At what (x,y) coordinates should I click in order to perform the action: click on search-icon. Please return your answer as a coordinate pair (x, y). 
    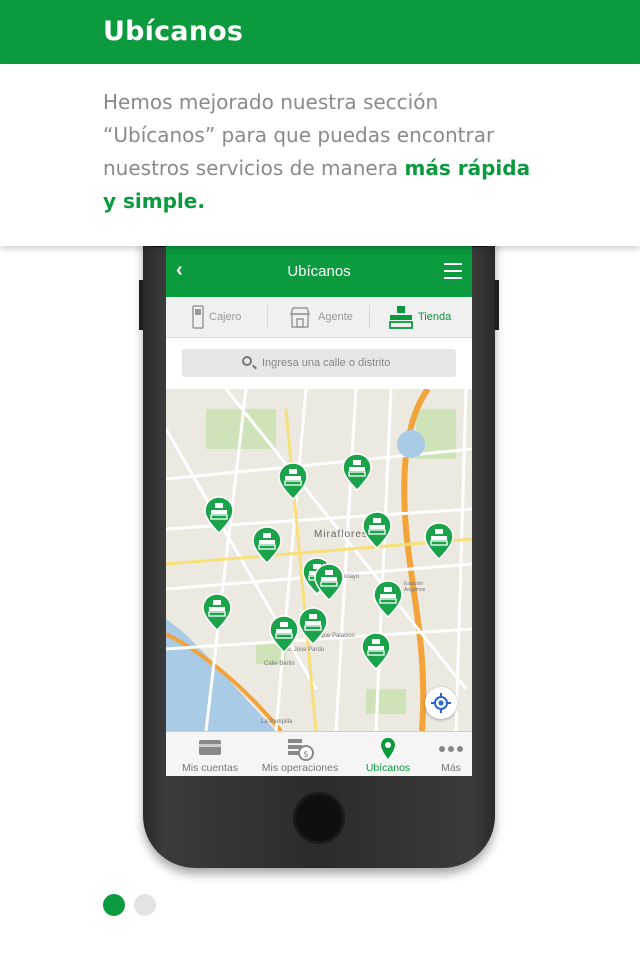
    Looking at the image, I should click on (247, 361).